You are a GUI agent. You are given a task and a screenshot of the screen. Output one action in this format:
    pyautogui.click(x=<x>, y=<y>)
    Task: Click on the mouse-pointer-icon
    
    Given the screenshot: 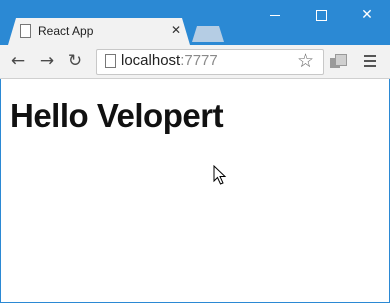 What is the action you would take?
    pyautogui.click(x=220, y=175)
    